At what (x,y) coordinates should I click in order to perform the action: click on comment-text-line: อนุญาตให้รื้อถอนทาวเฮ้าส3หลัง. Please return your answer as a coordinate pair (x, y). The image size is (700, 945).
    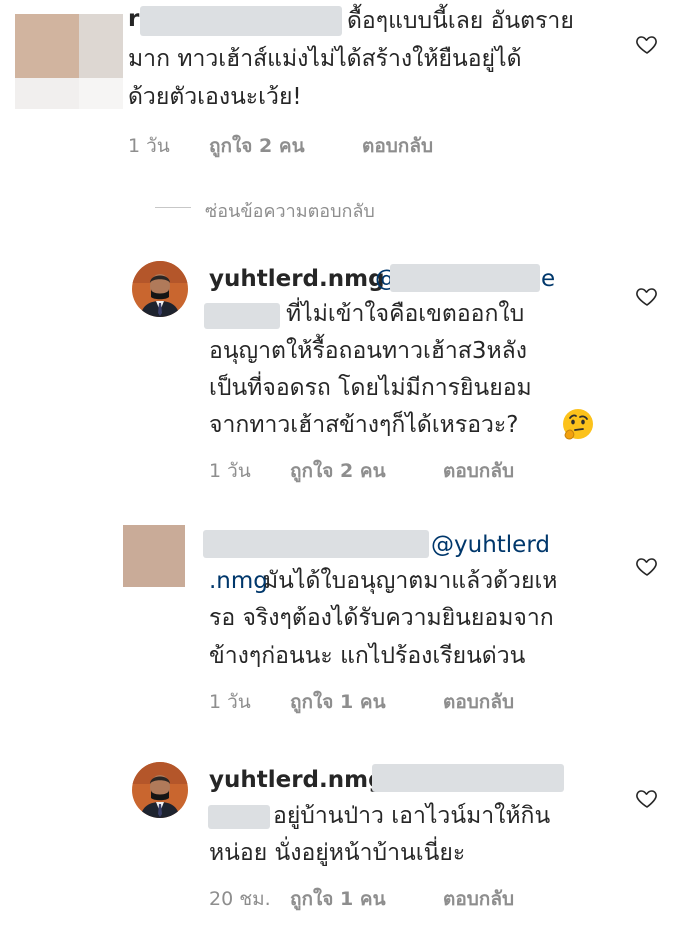
    Looking at the image, I should click on (368, 351).